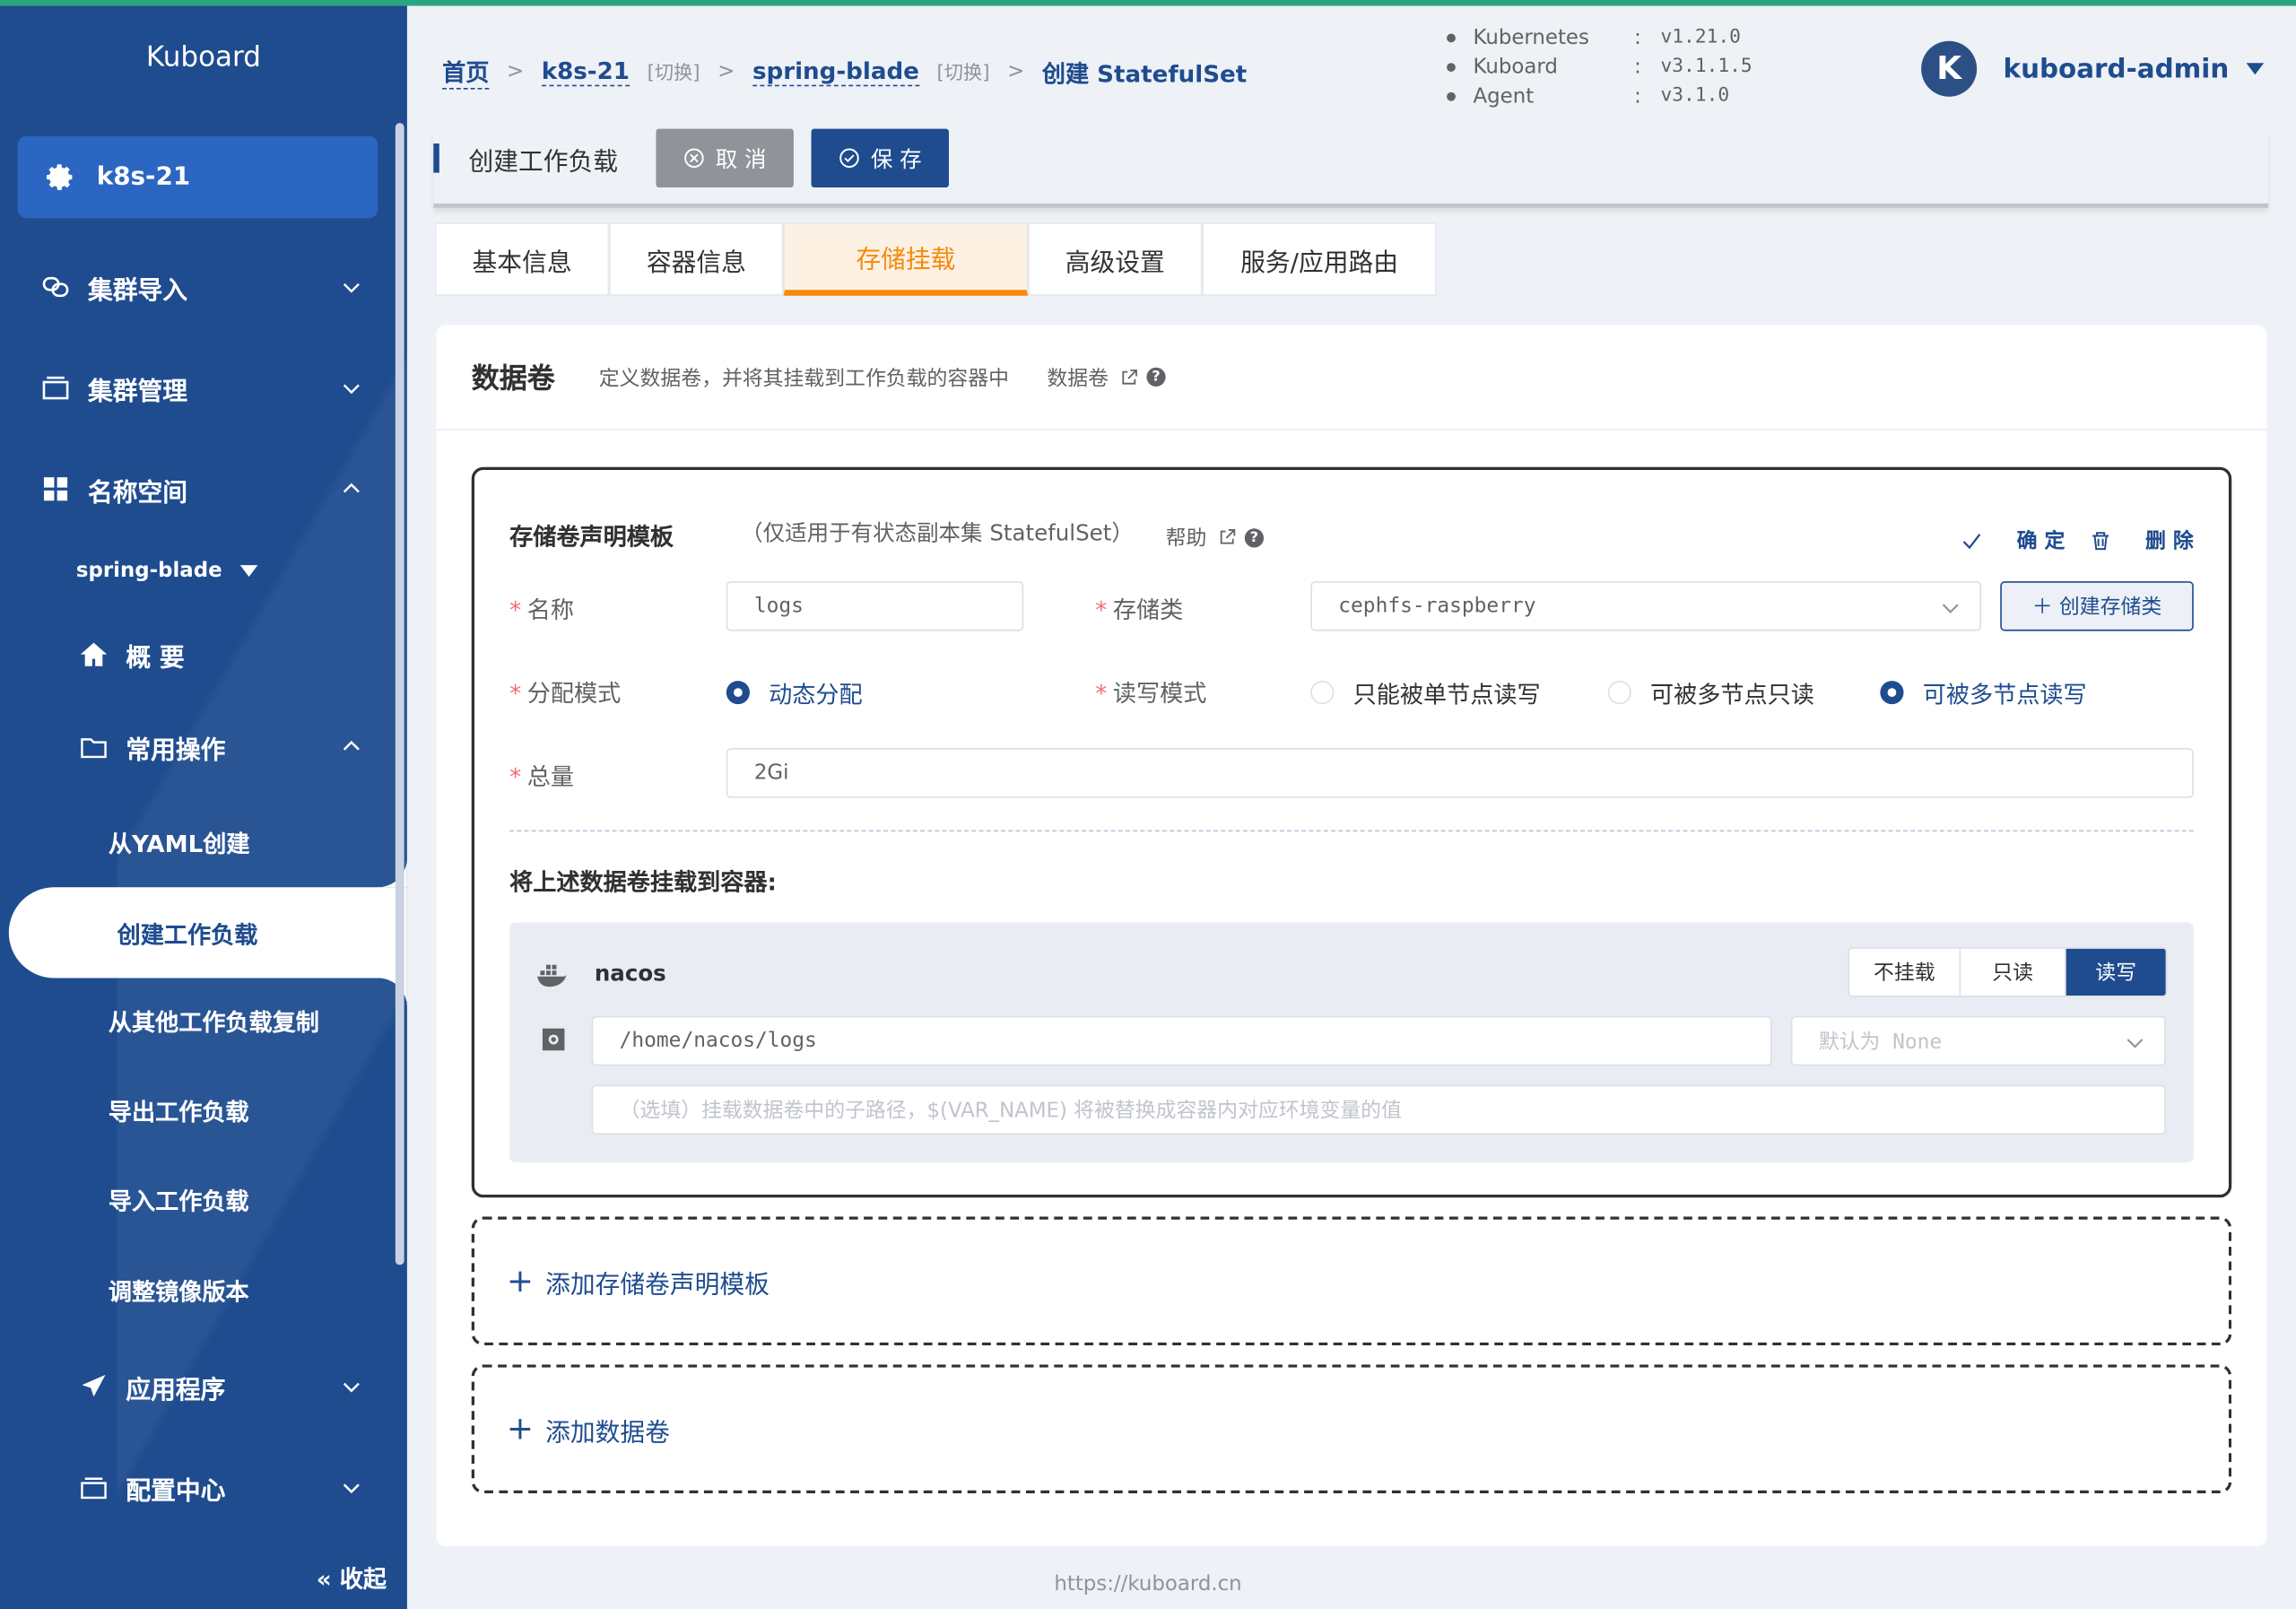 The height and width of the screenshot is (1609, 2296). I want to click on cancel-button: 取 消, so click(725, 157).